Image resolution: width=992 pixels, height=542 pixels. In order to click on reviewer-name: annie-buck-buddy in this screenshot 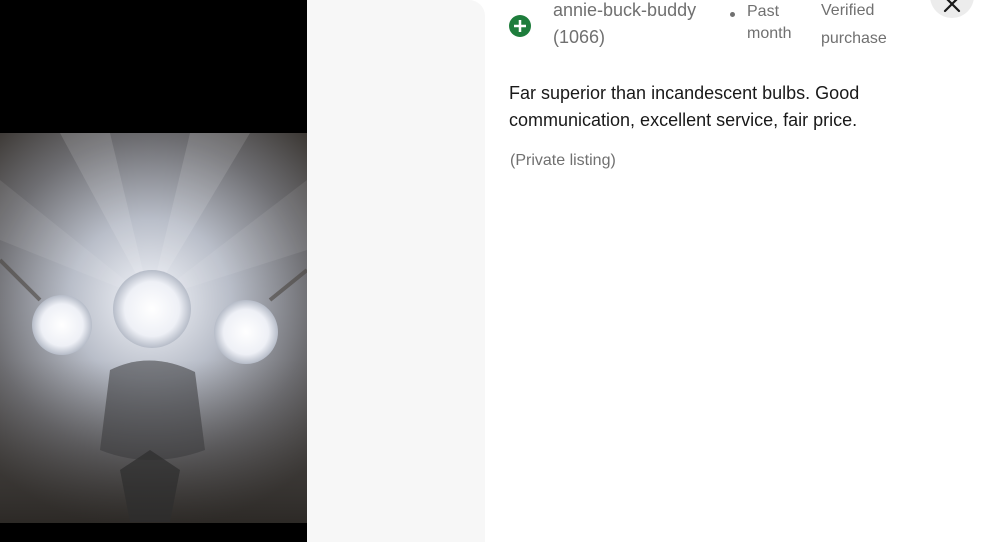, I will do `click(635, 12)`.